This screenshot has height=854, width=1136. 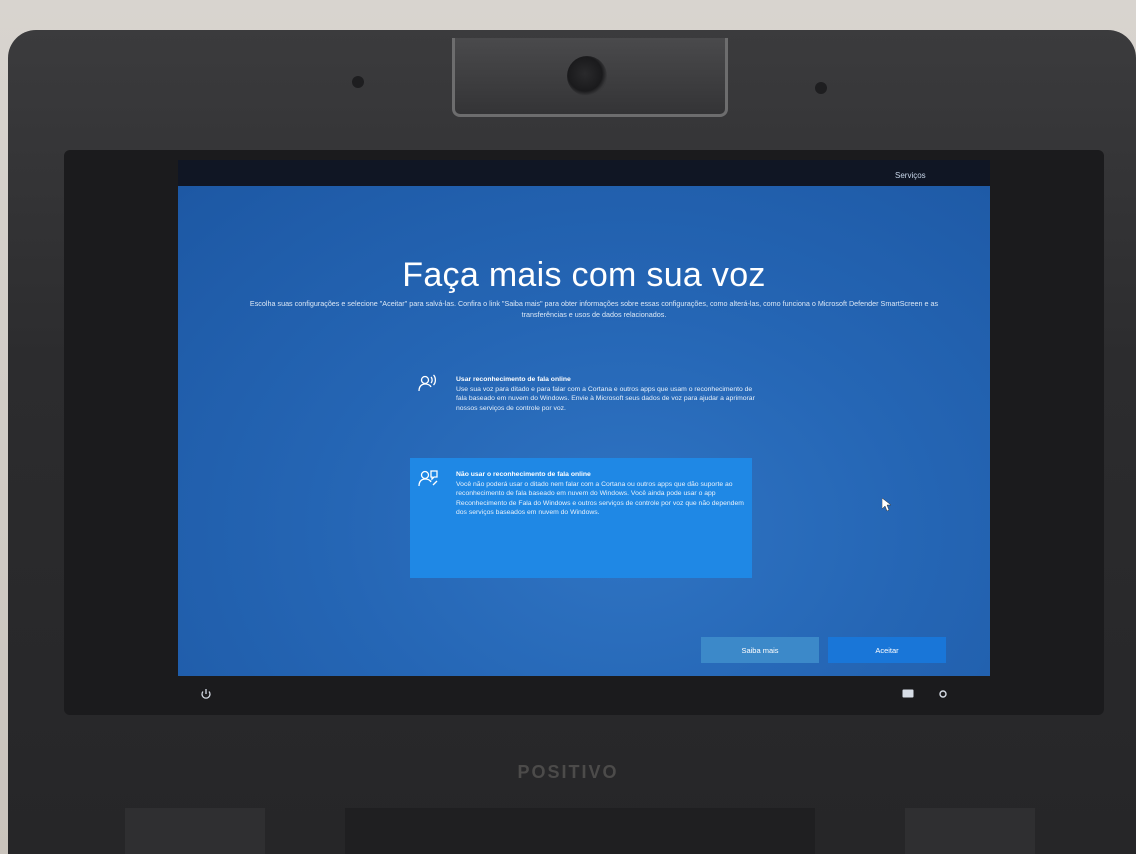 I want to click on hinge-right, so click(x=970, y=831).